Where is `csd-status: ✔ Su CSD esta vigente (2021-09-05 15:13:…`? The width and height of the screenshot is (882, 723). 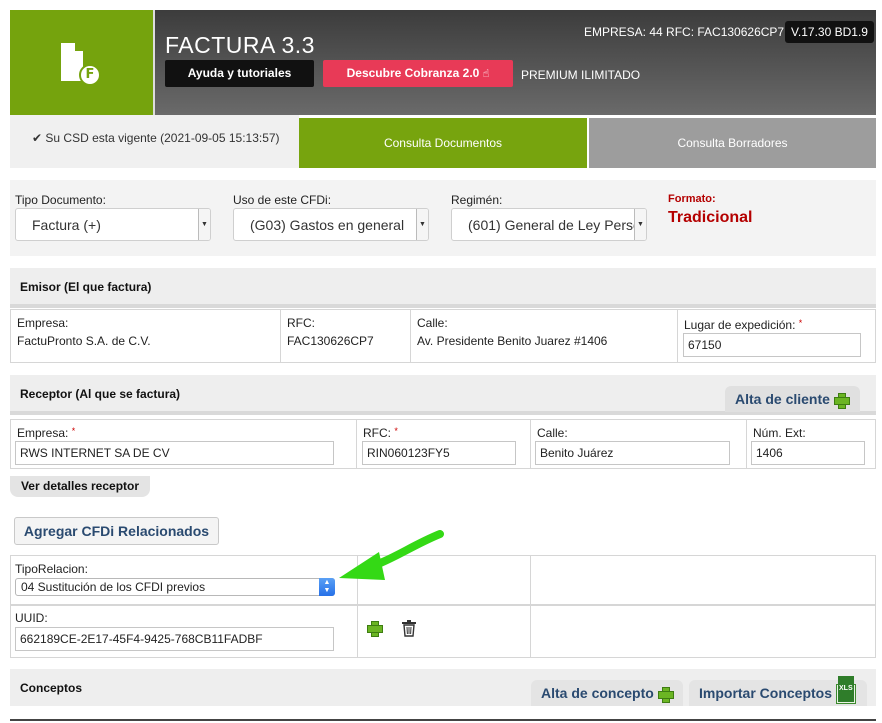
csd-status: ✔ Su CSD esta vigente (2021-09-05 15:13:… is located at coordinates (154, 141).